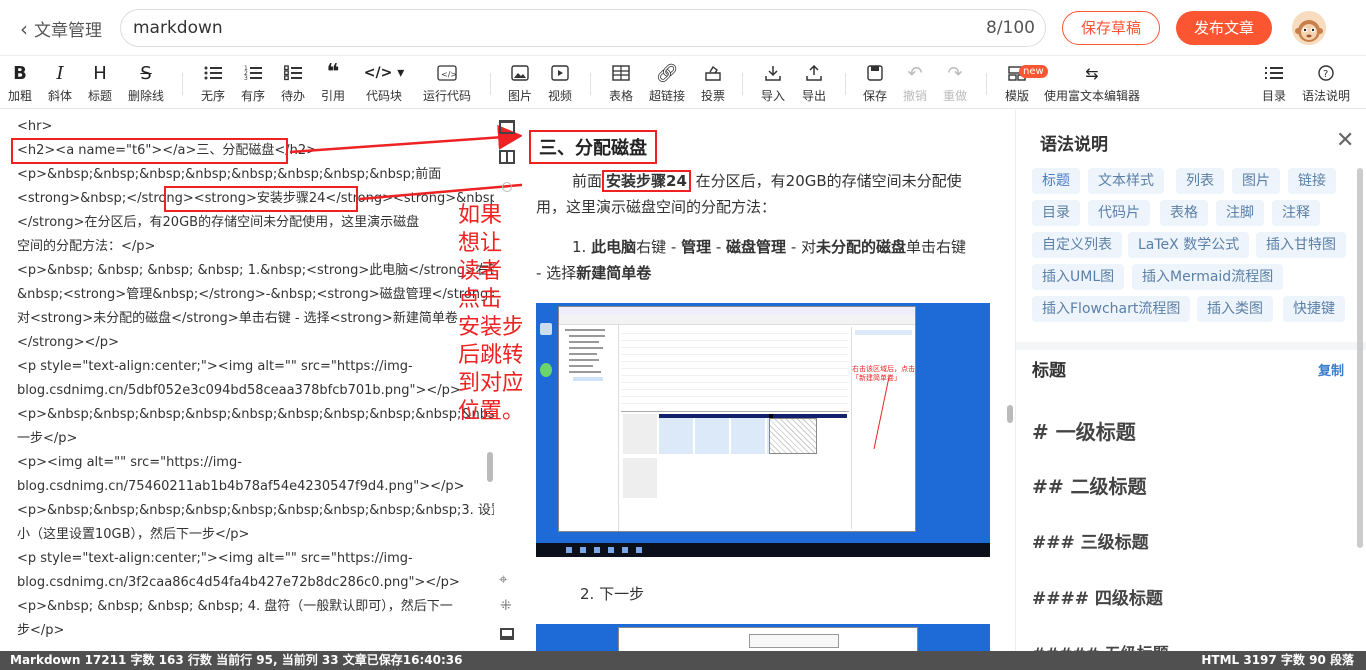 This screenshot has height=670, width=1366. Describe the element at coordinates (1056, 213) in the screenshot. I see `syntax-chip: 目录` at that location.